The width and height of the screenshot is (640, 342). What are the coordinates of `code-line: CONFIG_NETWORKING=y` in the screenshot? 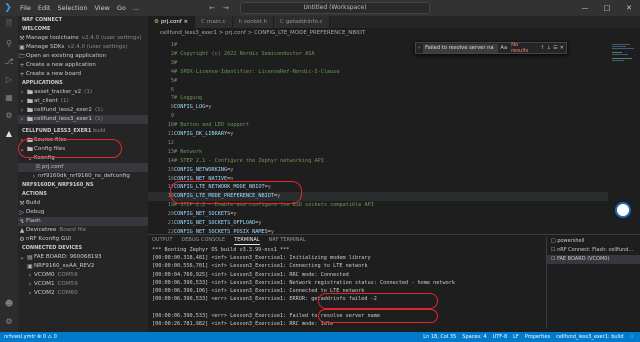 It's located at (203, 170).